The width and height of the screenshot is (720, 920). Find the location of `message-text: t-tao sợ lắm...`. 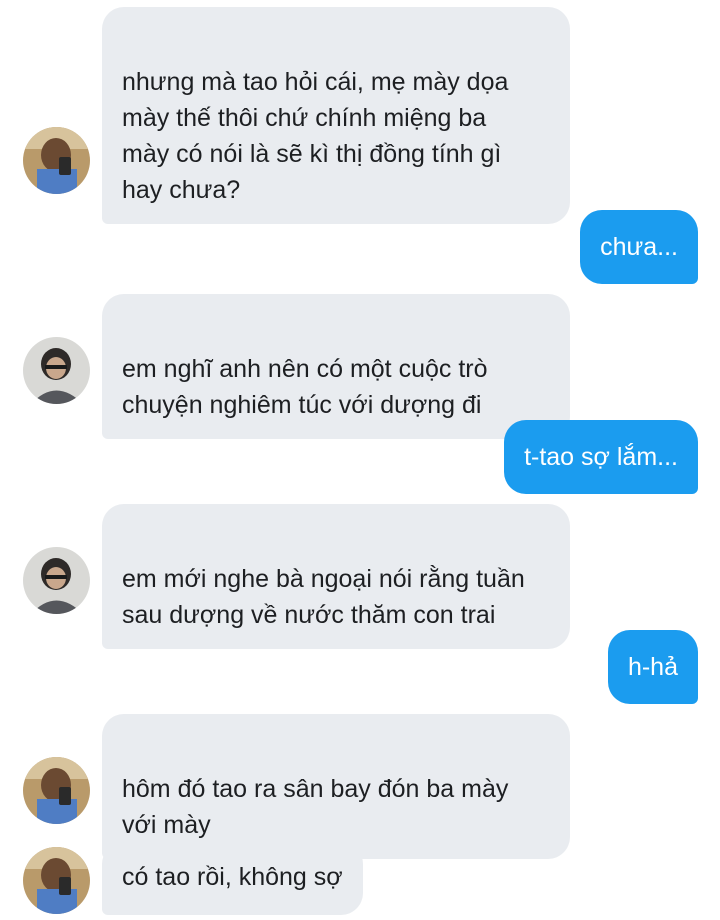

message-text: t-tao sợ lắm... is located at coordinates (601, 457).